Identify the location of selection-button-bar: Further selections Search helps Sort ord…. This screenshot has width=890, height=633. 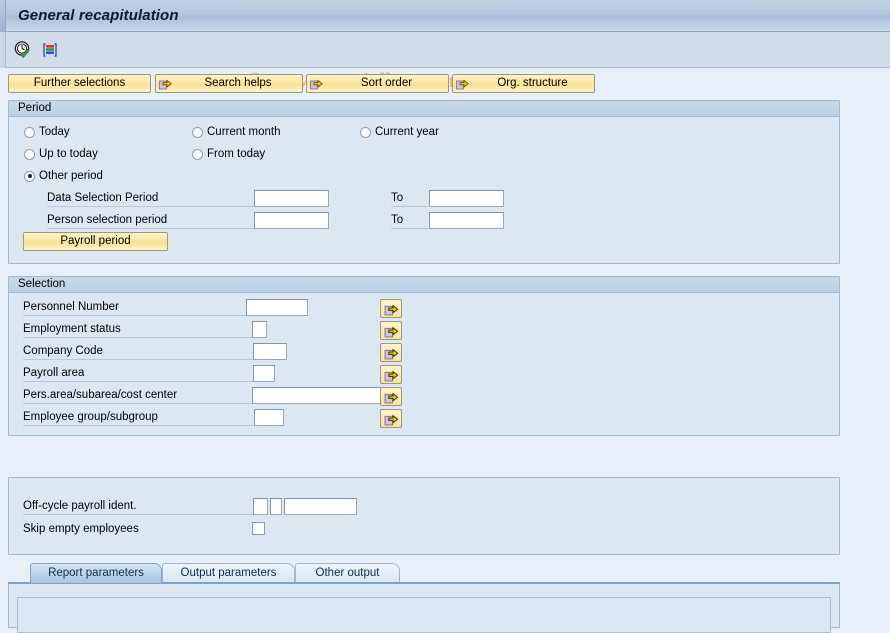
(445, 83).